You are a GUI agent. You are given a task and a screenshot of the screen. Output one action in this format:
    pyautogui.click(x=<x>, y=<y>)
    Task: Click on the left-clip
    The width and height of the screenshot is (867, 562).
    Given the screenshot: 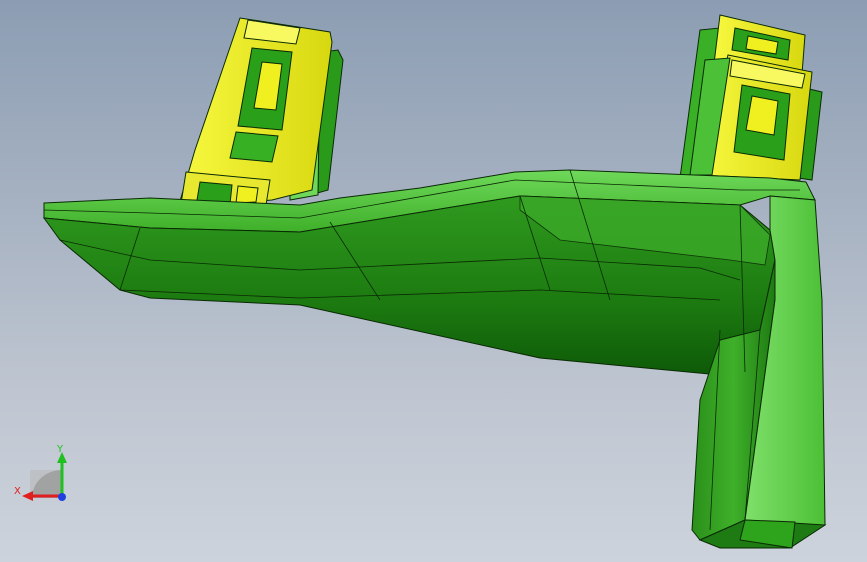 What is the action you would take?
    pyautogui.click(x=260, y=114)
    